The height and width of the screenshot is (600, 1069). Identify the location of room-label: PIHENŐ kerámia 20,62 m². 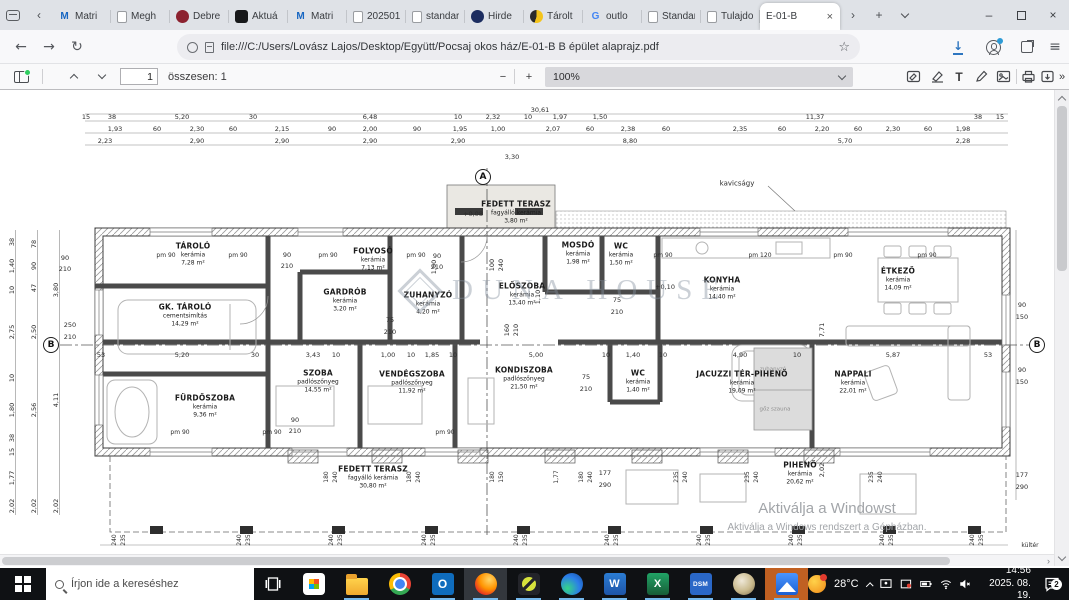
(800, 472).